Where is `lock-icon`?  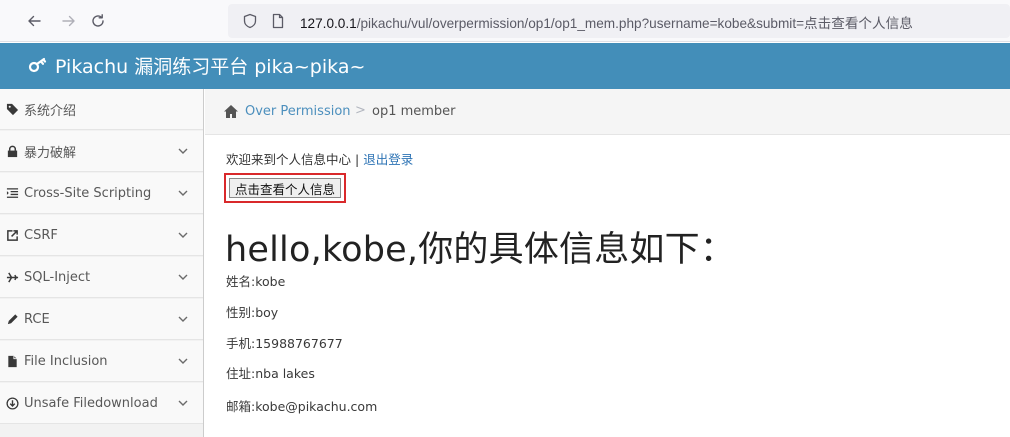 lock-icon is located at coordinates (12, 151).